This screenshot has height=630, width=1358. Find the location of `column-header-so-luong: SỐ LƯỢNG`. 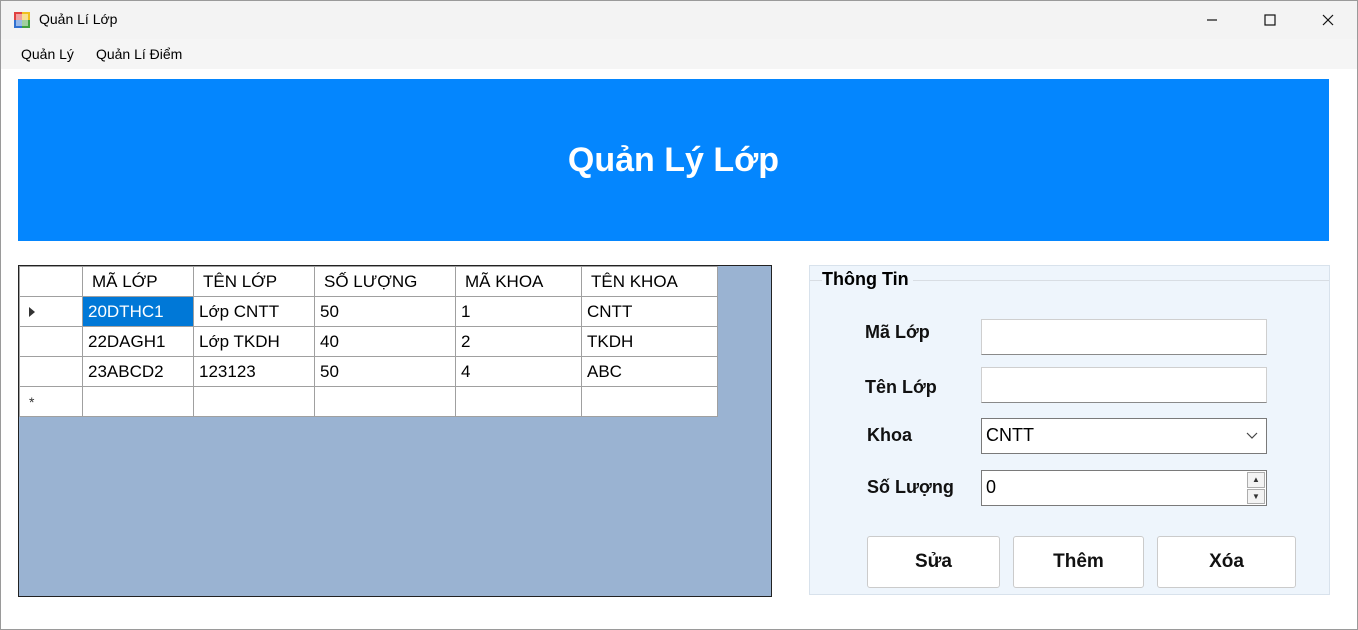

column-header-so-luong: SỐ LƯỢNG is located at coordinates (385, 281).